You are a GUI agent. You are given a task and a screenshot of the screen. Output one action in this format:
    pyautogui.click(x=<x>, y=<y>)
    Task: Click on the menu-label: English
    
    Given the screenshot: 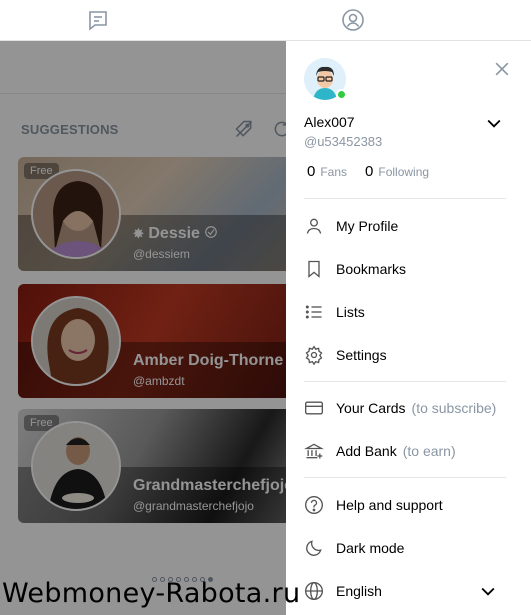 What is the action you would take?
    pyautogui.click(x=359, y=591)
    